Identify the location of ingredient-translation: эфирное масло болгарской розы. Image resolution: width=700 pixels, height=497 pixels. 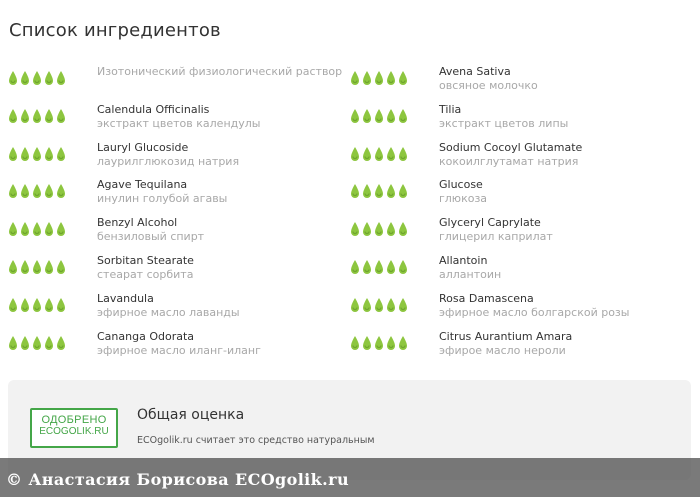
(534, 312).